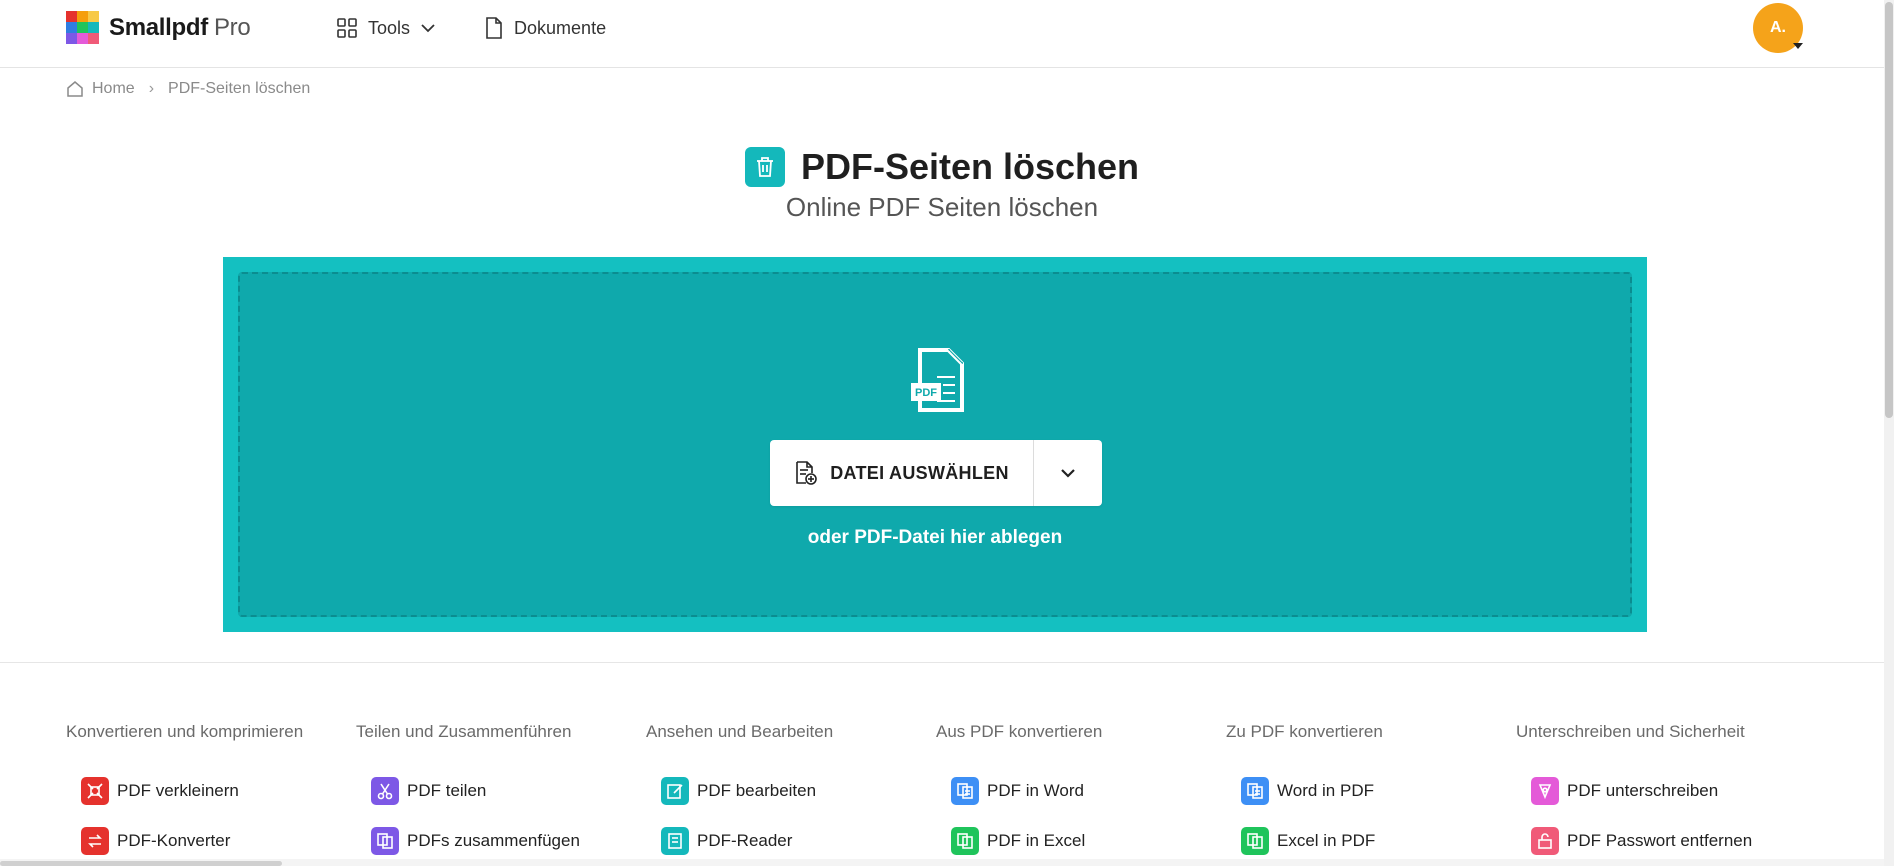 Image resolution: width=1894 pixels, height=866 pixels. I want to click on tool-link-merge: PDFs zusammenfügen, so click(508, 841).